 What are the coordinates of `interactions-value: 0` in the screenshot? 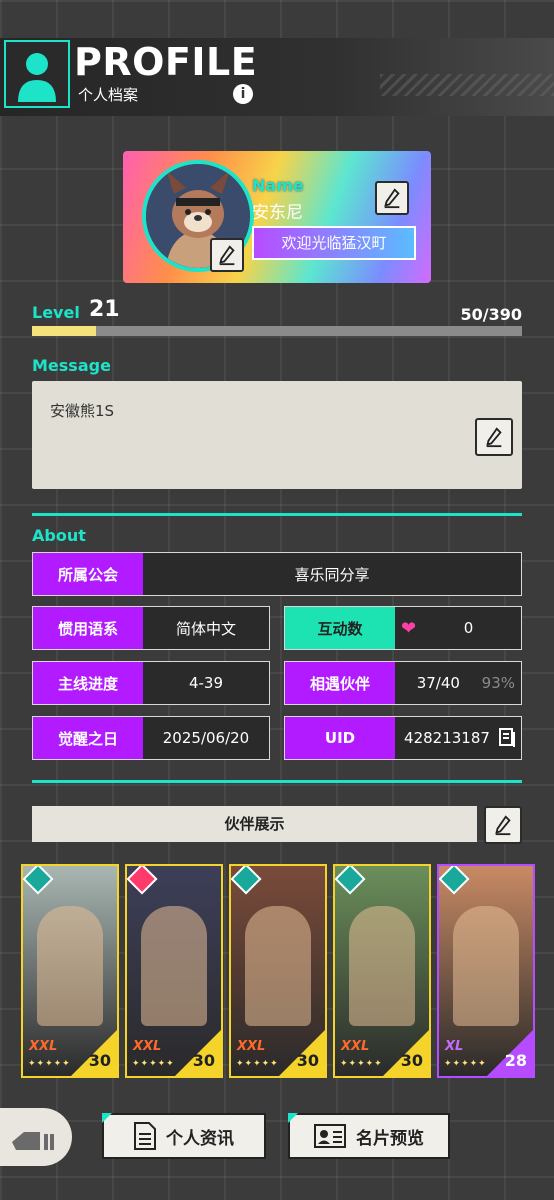 It's located at (468, 628).